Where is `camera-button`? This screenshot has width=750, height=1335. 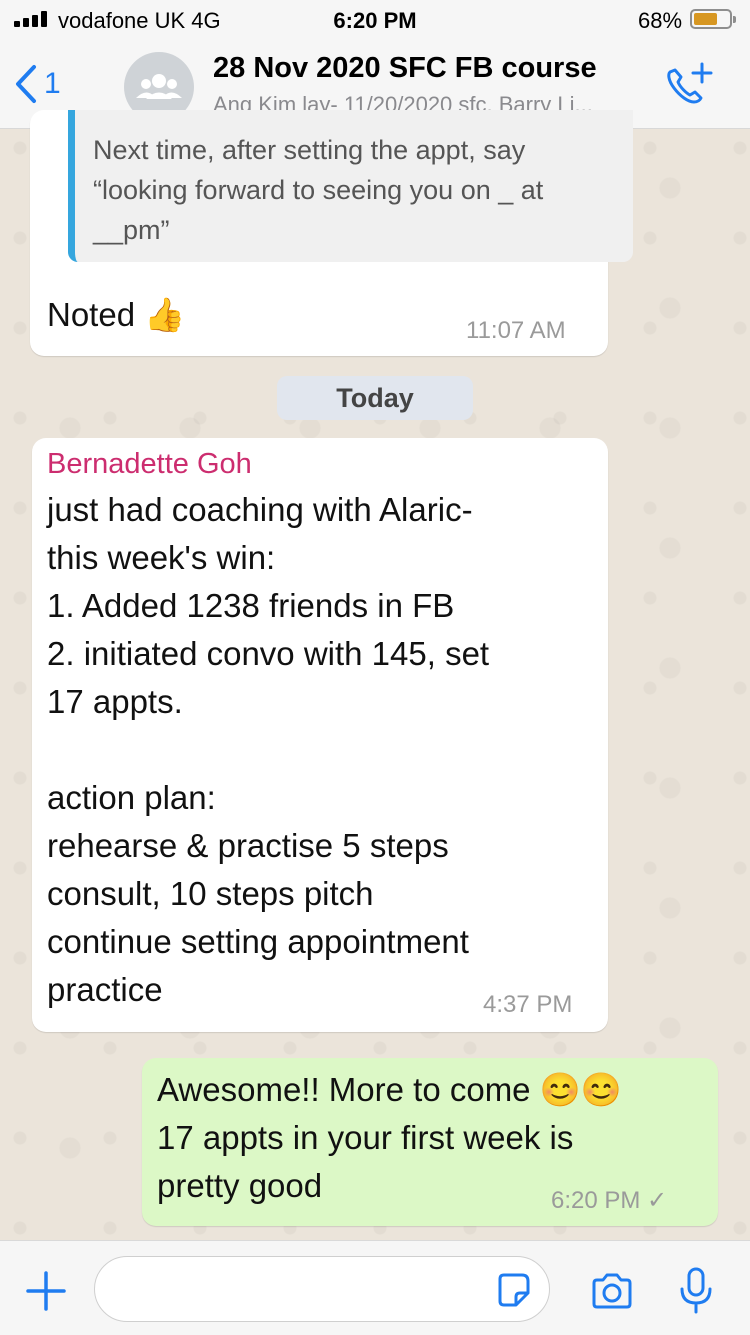 camera-button is located at coordinates (612, 1291).